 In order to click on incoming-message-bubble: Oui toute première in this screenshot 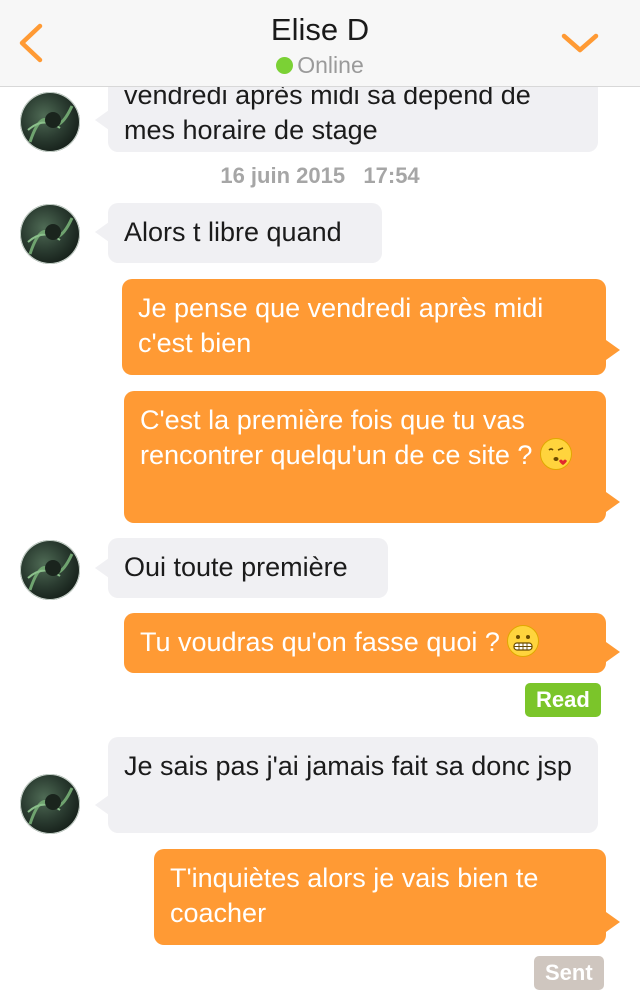, I will do `click(248, 568)`.